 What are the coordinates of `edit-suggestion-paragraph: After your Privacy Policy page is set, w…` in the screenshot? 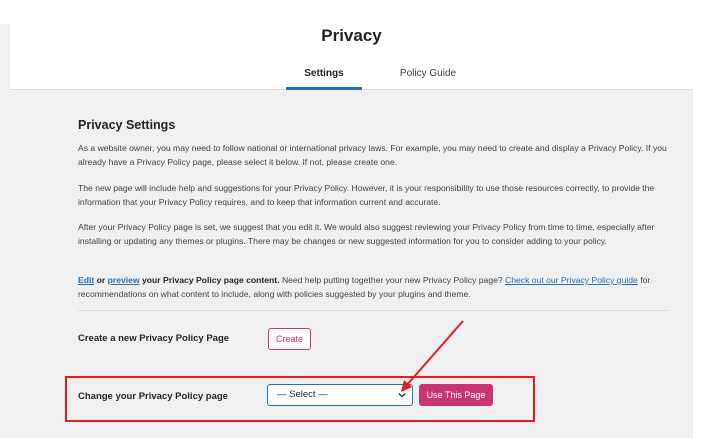 It's located at (366, 234).